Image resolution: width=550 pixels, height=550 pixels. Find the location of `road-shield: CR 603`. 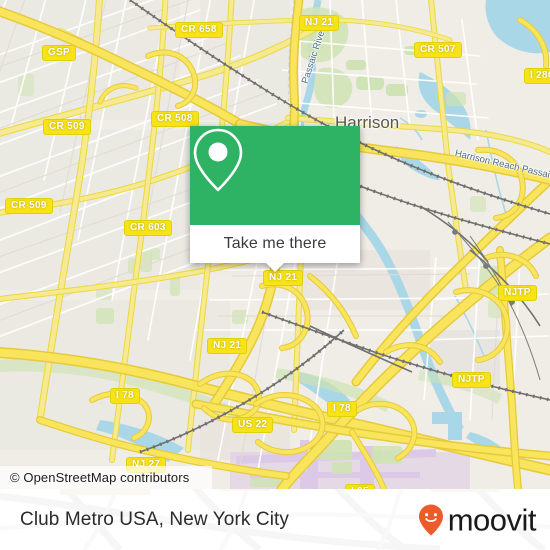

road-shield: CR 603 is located at coordinates (148, 228).